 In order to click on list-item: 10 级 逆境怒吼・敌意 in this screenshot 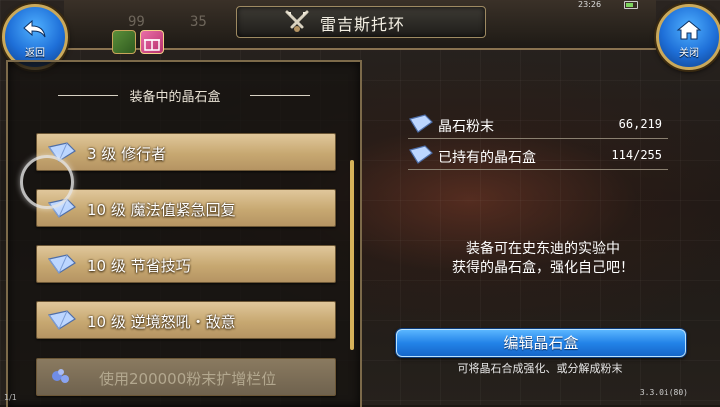, I will do `click(186, 320)`.